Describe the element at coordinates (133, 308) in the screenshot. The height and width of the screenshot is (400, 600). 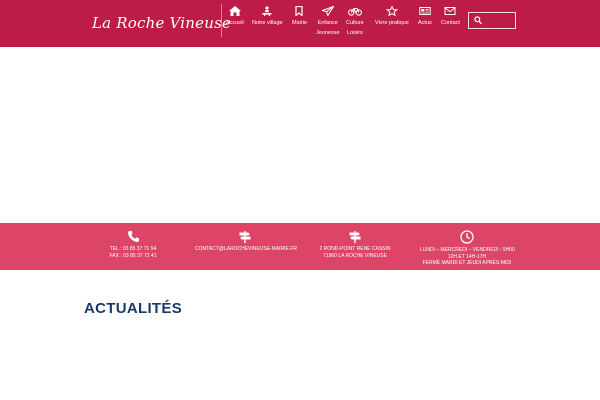
I see `section-title-actualites: ACTUALITÉS` at that location.